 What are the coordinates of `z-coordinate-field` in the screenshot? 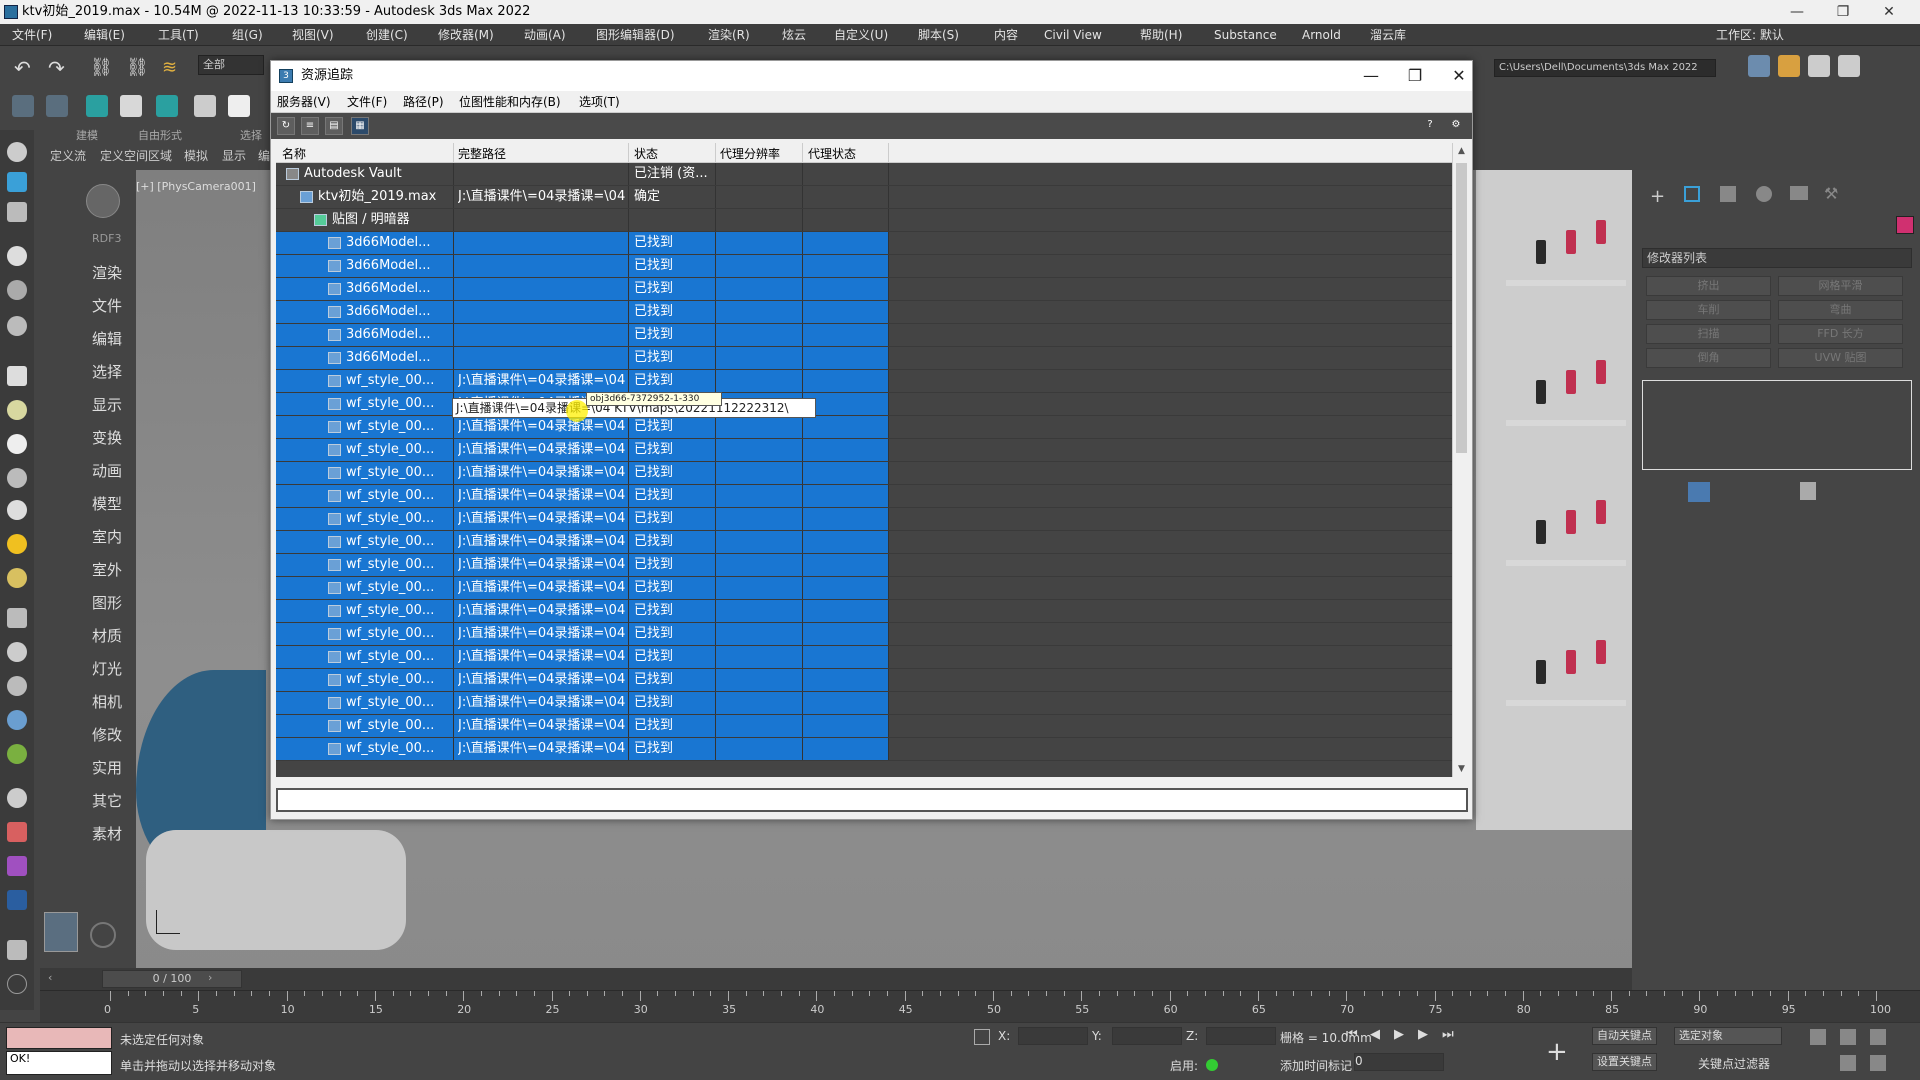 It's located at (1241, 1036).